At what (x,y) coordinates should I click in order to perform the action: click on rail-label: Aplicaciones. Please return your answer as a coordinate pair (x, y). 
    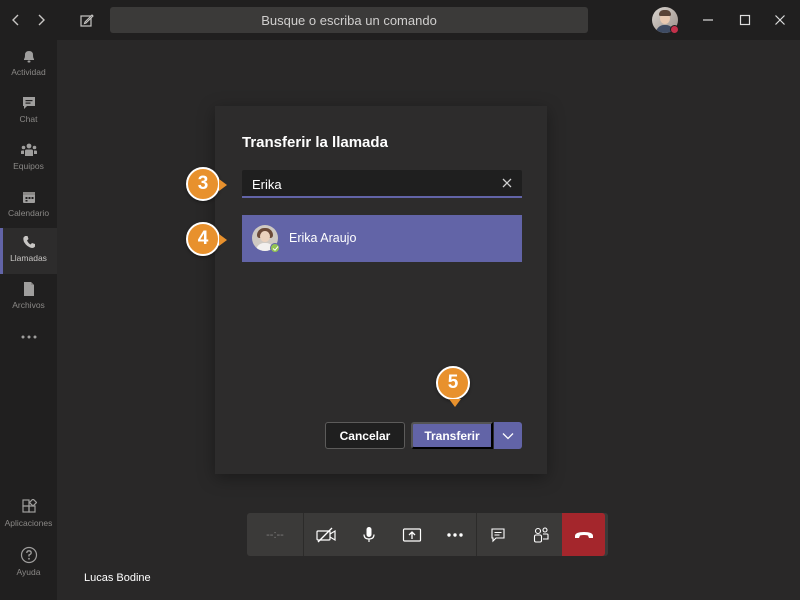
    Looking at the image, I should click on (28, 523).